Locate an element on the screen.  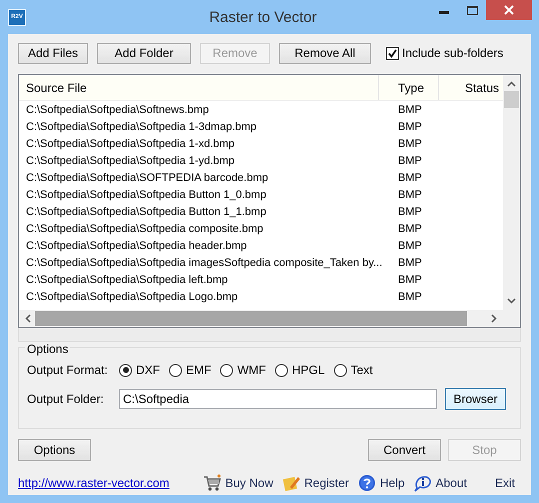
checkmark-icon is located at coordinates (392, 53).